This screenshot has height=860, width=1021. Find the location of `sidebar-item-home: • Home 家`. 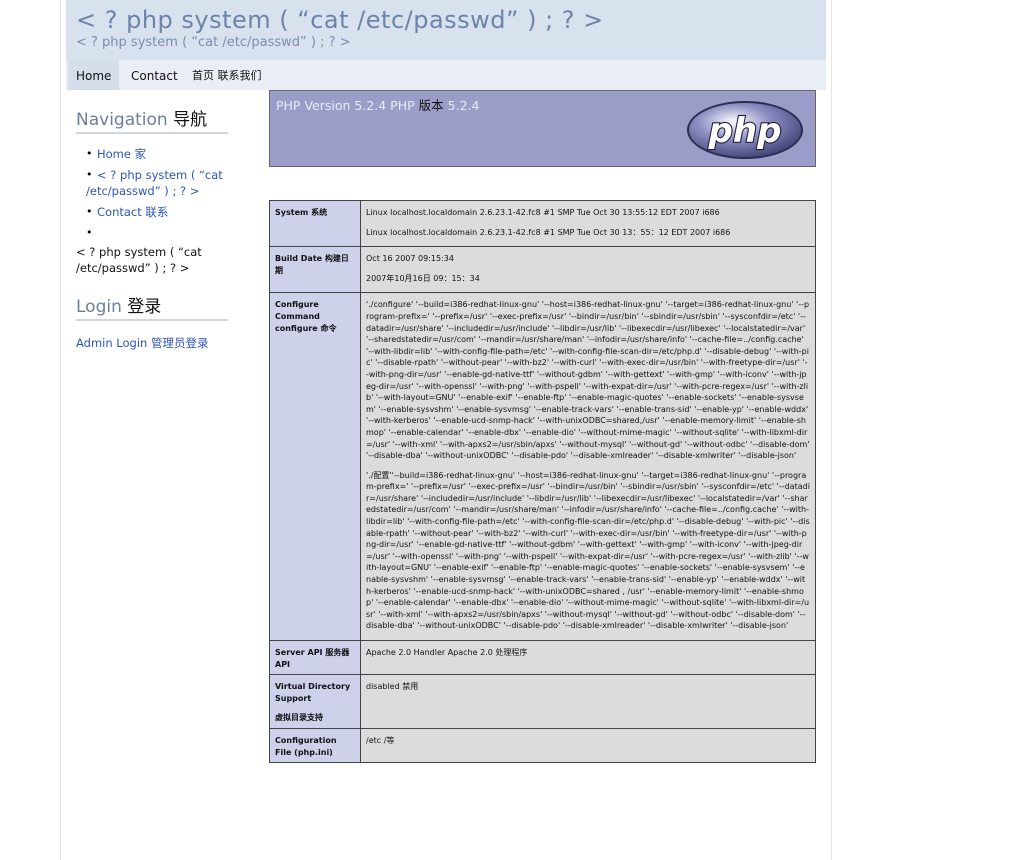

sidebar-item-home: • Home 家 is located at coordinates (152, 154).